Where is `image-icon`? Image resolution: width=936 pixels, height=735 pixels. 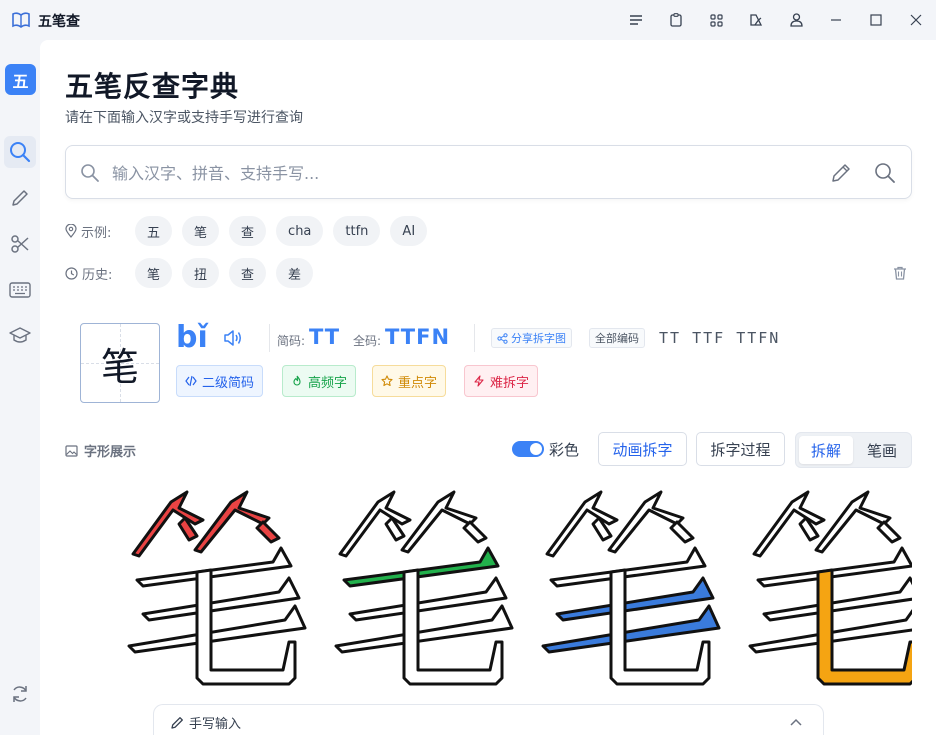 image-icon is located at coordinates (71, 450).